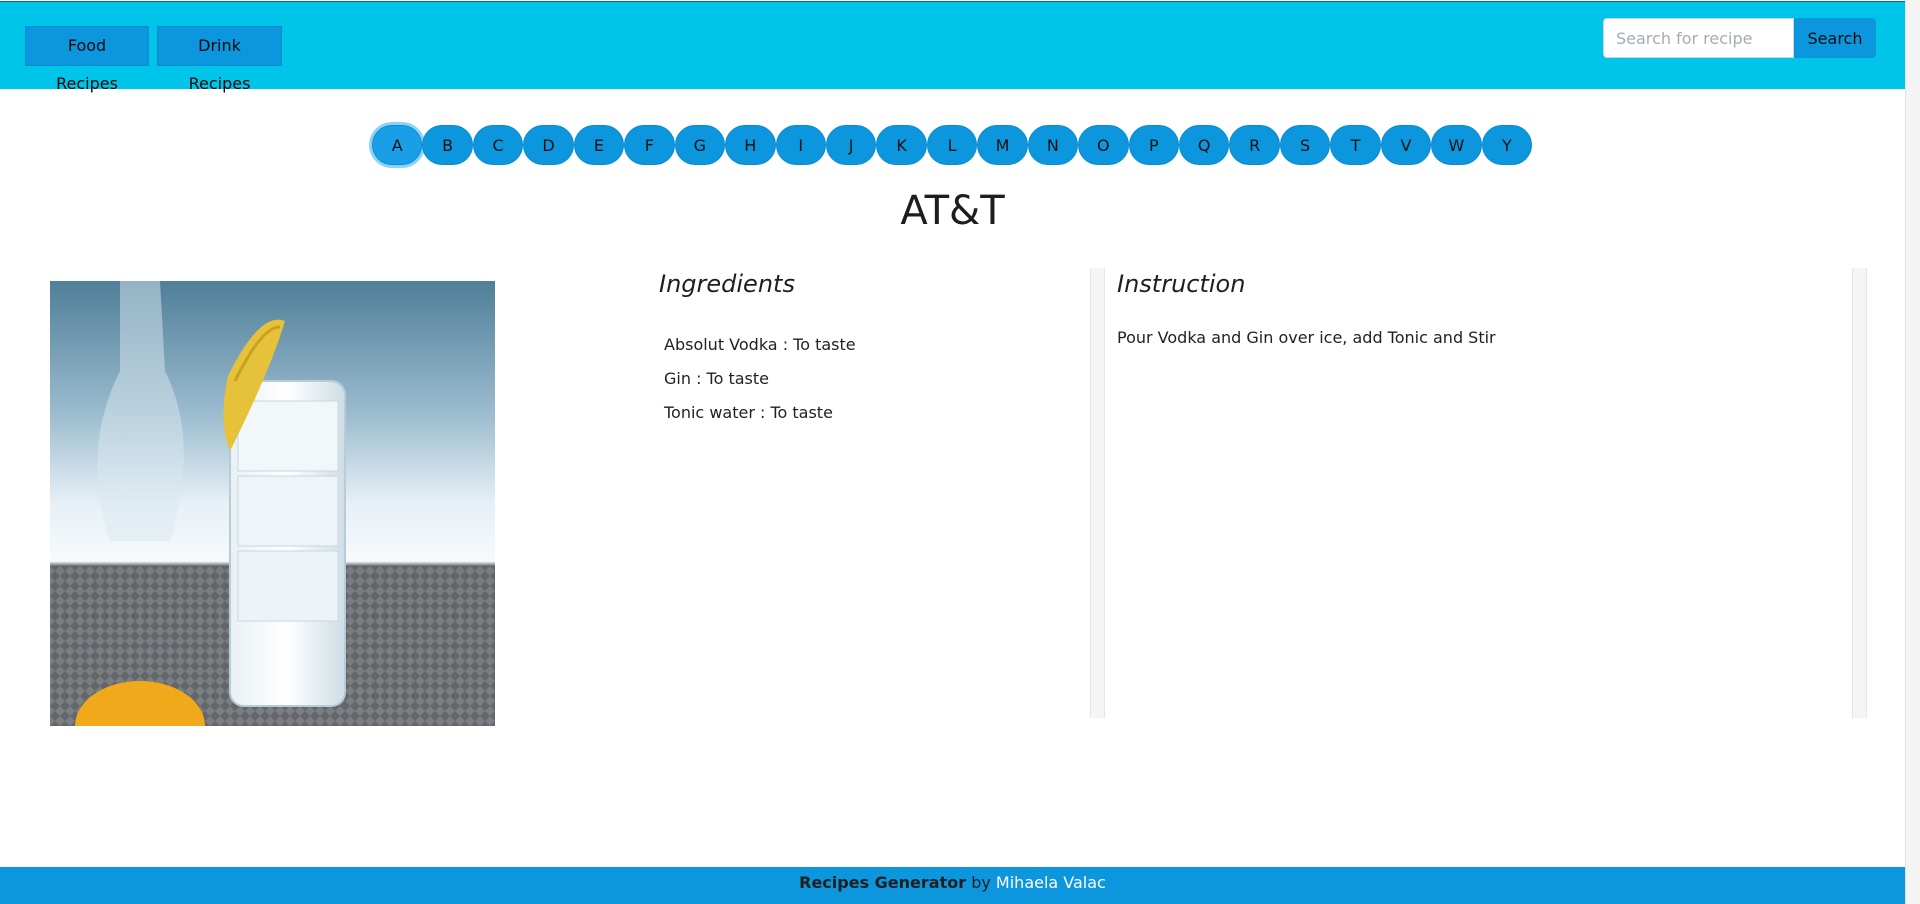 This screenshot has height=904, width=1920. Describe the element at coordinates (1355, 145) in the screenshot. I see `letter-button-t: T` at that location.